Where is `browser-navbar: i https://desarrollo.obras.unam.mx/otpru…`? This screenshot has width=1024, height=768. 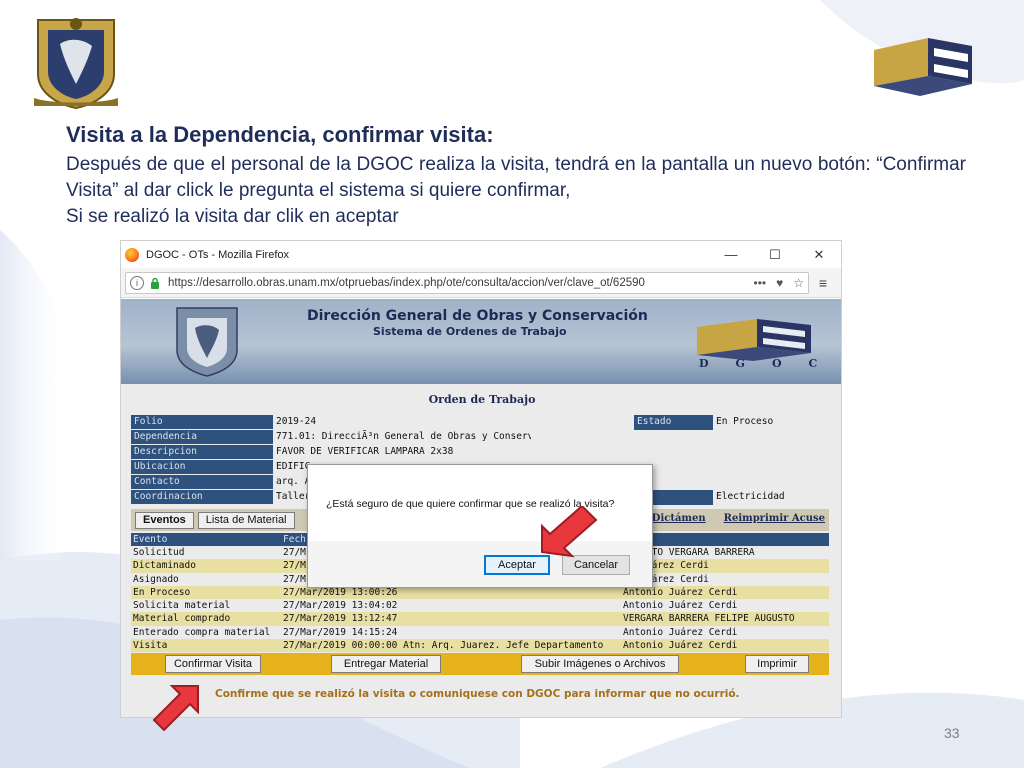 browser-navbar: i https://desarrollo.obras.unam.mx/otpru… is located at coordinates (481, 283).